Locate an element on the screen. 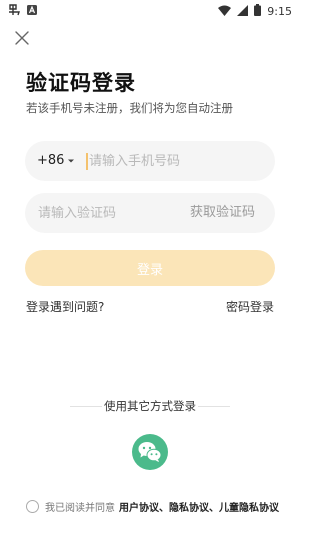 The image size is (320, 534). country-code-label: +86 is located at coordinates (51, 160).